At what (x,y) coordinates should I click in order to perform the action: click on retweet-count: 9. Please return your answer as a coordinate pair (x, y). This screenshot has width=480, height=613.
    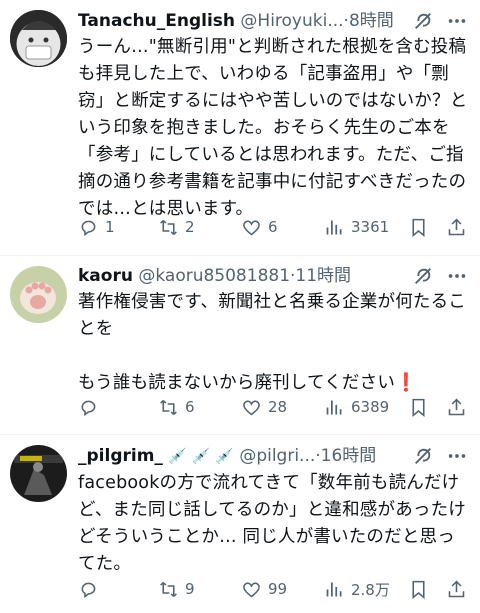
    Looking at the image, I should click on (190, 589).